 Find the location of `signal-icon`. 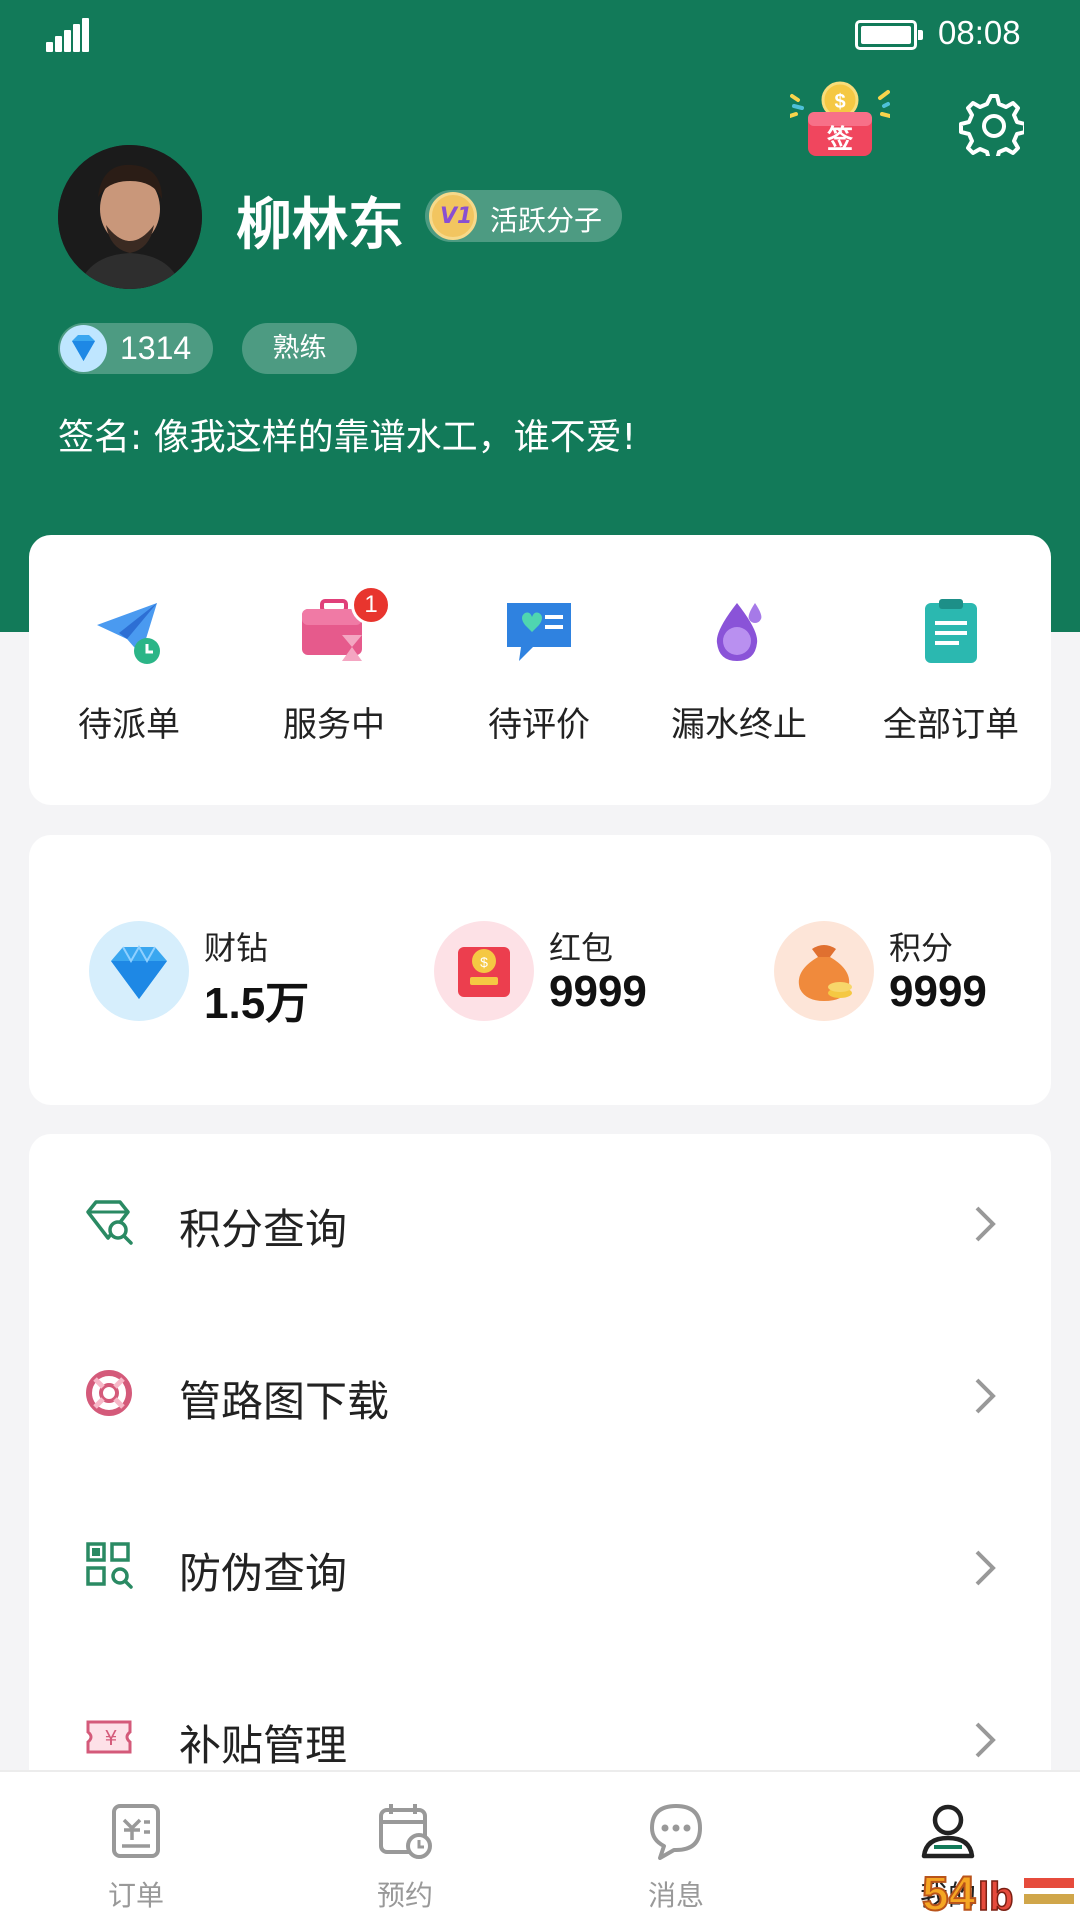

signal-icon is located at coordinates (68, 35).